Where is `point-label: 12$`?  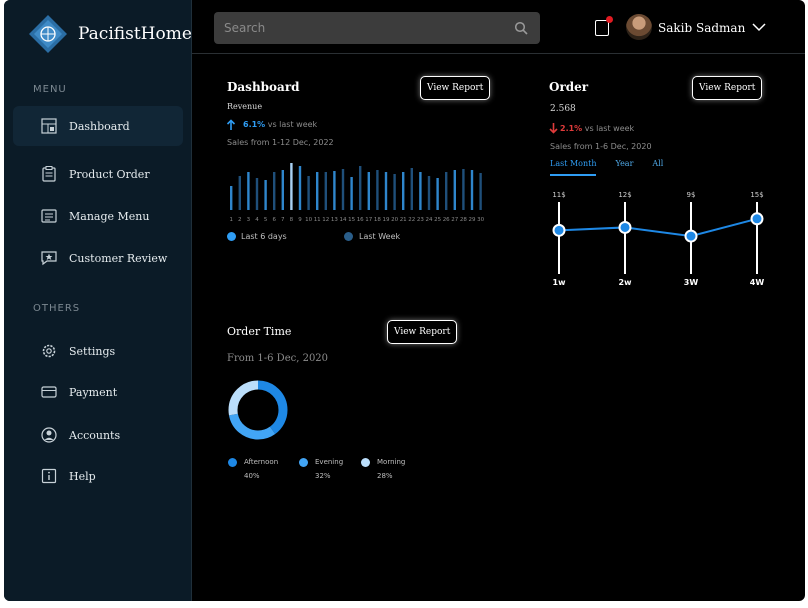
point-label: 12$ is located at coordinates (624, 195).